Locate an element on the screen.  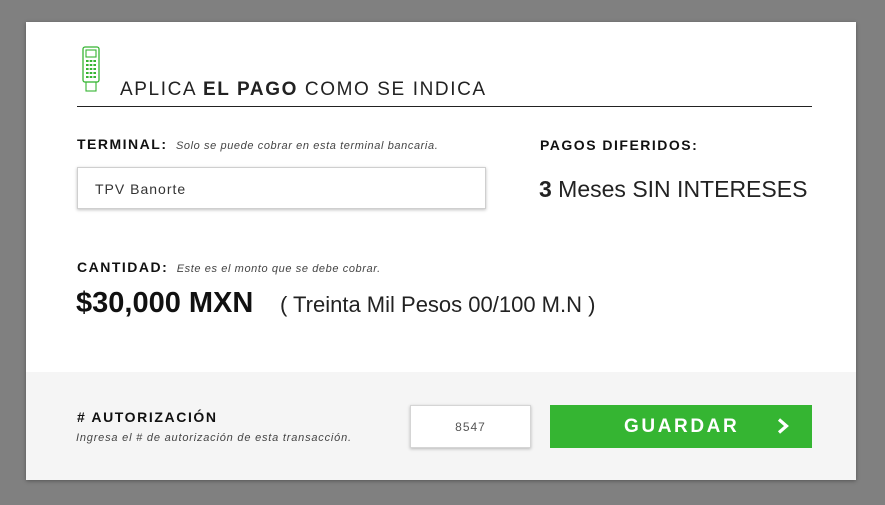
save-button: GUARDAR is located at coordinates (681, 426).